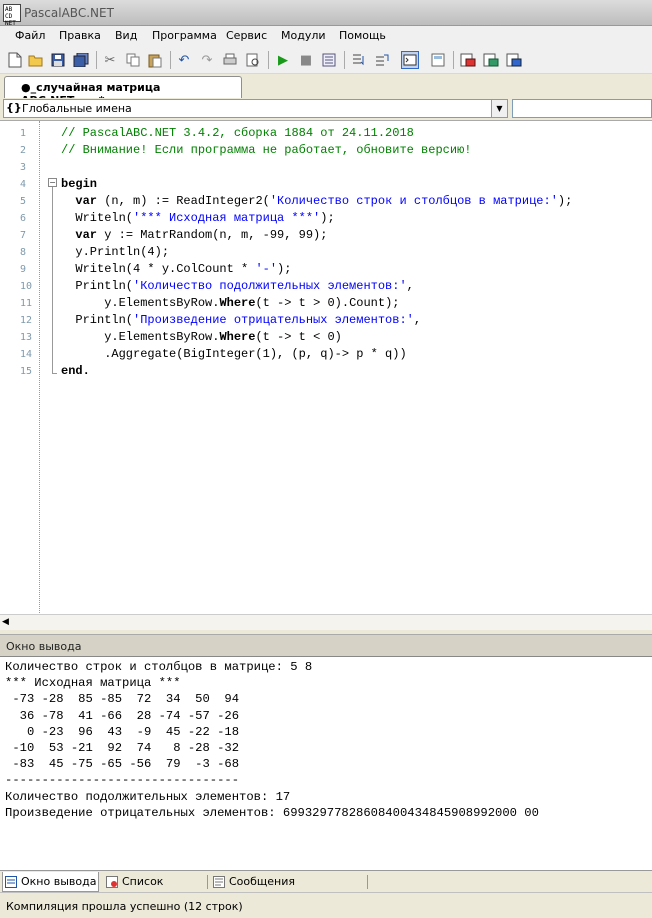  What do you see at coordinates (438, 60) in the screenshot?
I see `form-icon` at bounding box center [438, 60].